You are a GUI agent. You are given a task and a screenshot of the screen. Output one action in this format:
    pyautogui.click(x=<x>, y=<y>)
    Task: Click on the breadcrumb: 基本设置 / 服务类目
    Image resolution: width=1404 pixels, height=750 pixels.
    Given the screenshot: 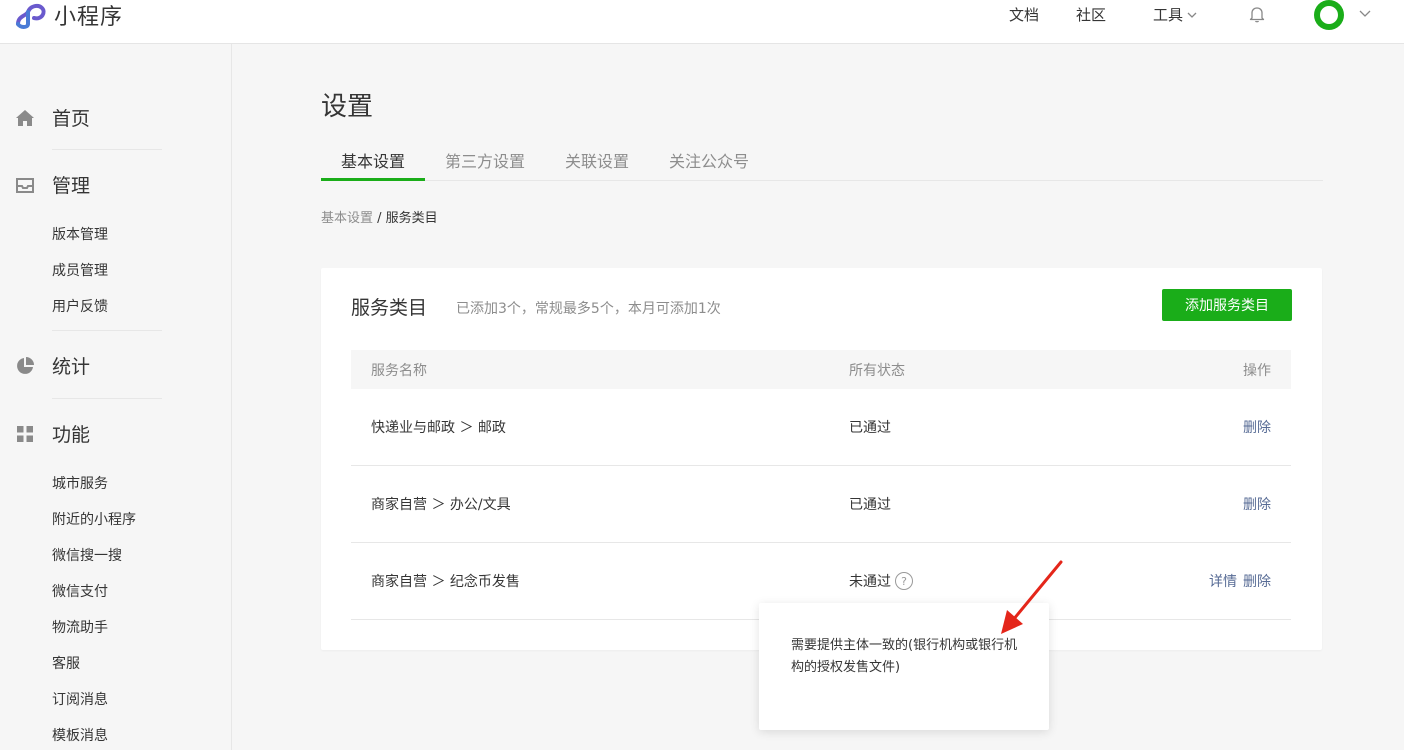 What is the action you would take?
    pyautogui.click(x=379, y=216)
    